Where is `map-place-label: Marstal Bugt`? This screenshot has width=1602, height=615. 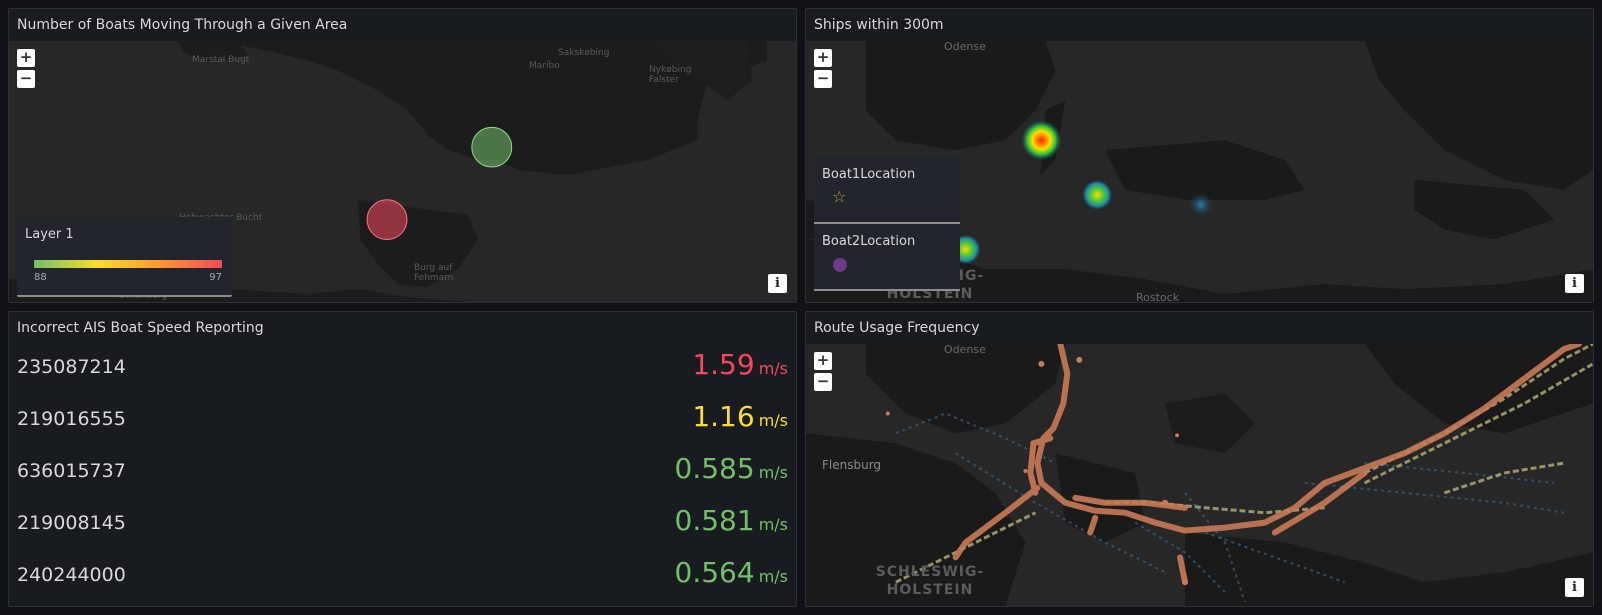
map-place-label: Marstal Bugt is located at coordinates (221, 60).